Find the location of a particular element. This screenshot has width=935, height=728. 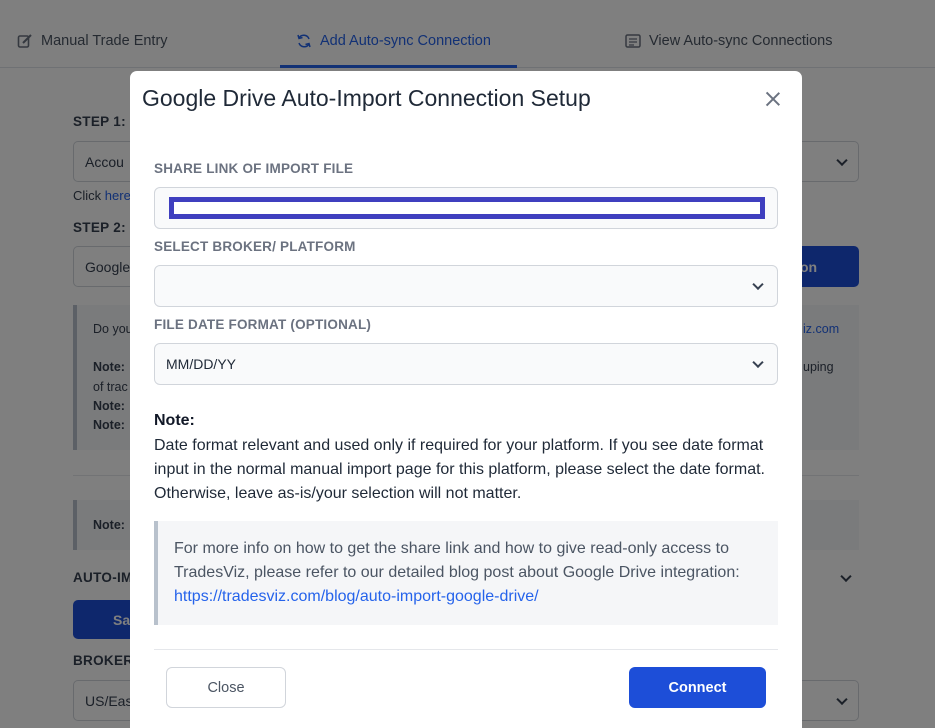

broker-platform-label: SELECT BROKER/ PLATFORM is located at coordinates (255, 246).